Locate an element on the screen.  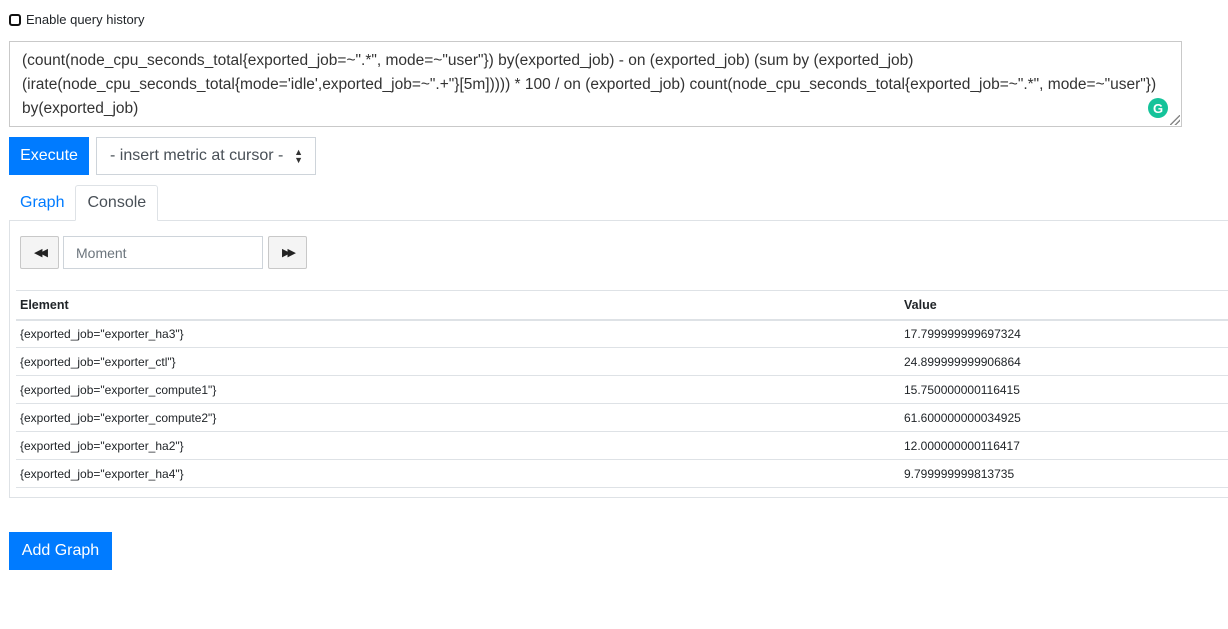
column-header-element: Element is located at coordinates (458, 305).